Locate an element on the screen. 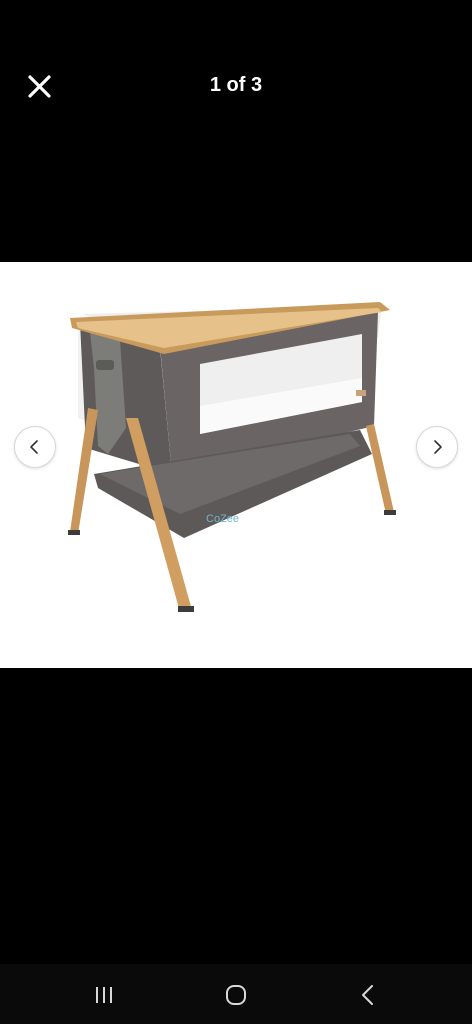 The image size is (472, 1024). system-navigation-bar is located at coordinates (236, 994).